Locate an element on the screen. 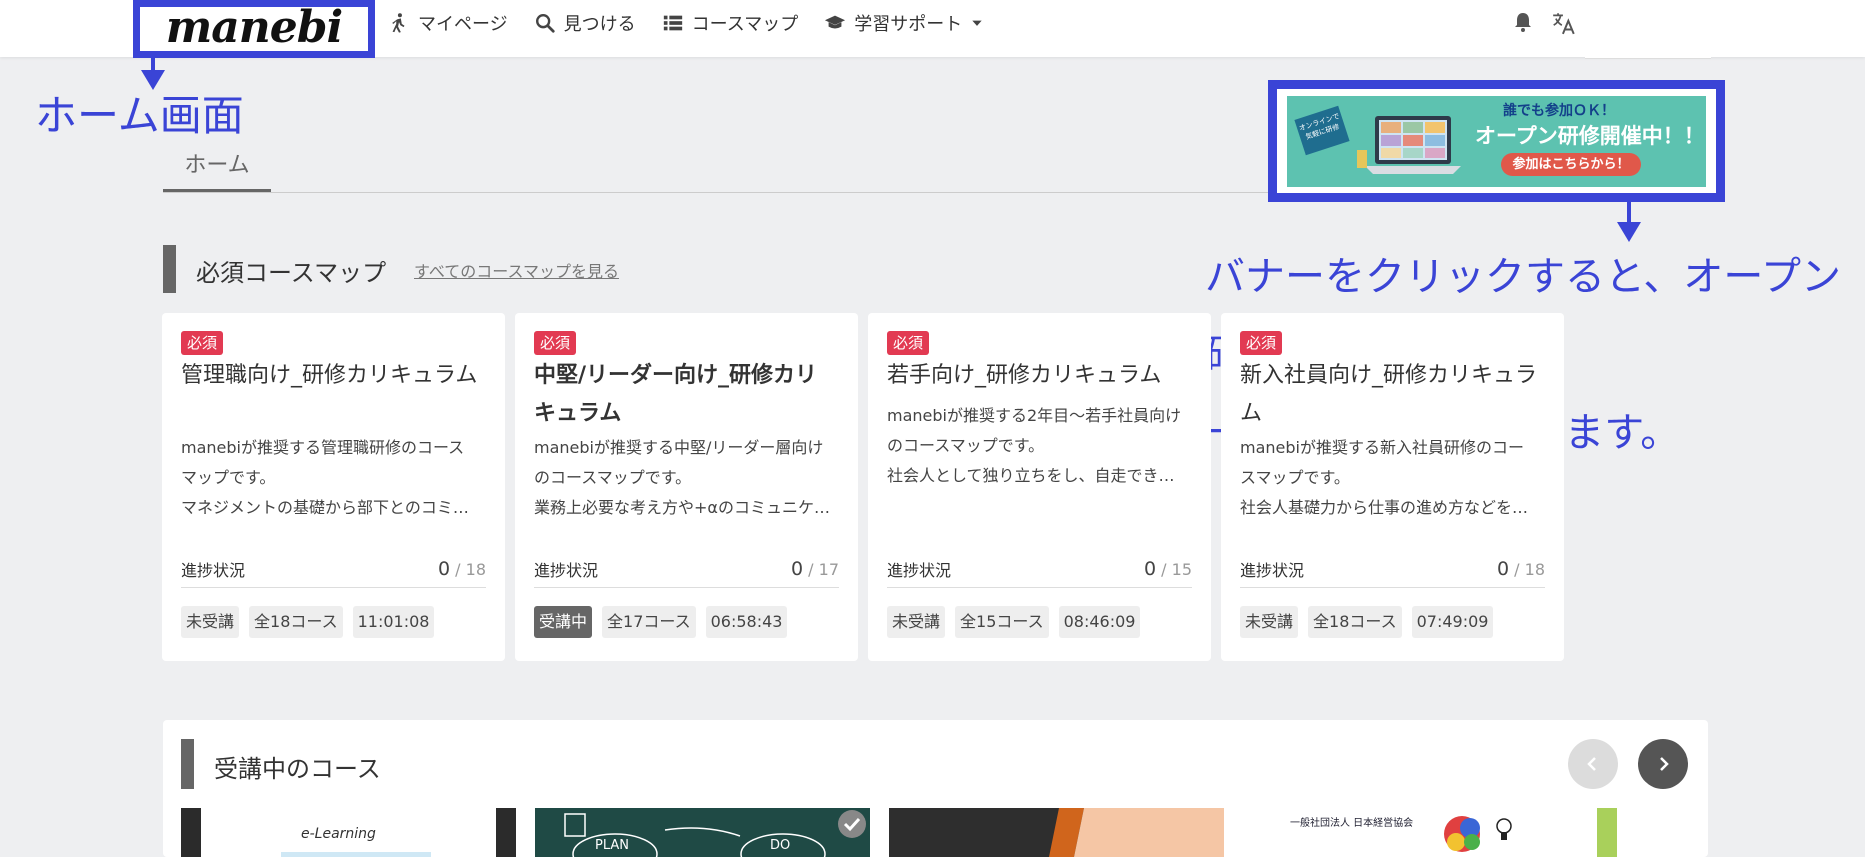  course-thumbnail: e-Learning is located at coordinates (348, 832).